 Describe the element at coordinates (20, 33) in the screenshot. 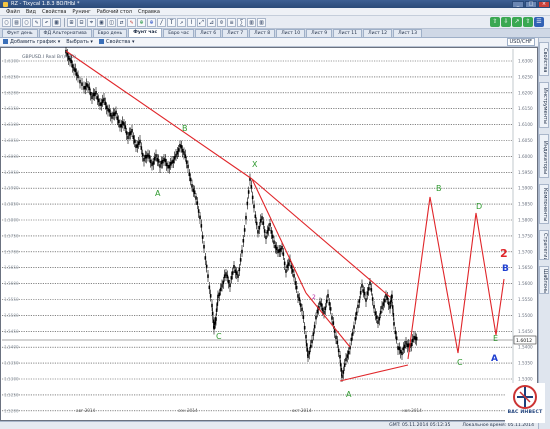

I see `tab-funt-den: Фунт день` at that location.